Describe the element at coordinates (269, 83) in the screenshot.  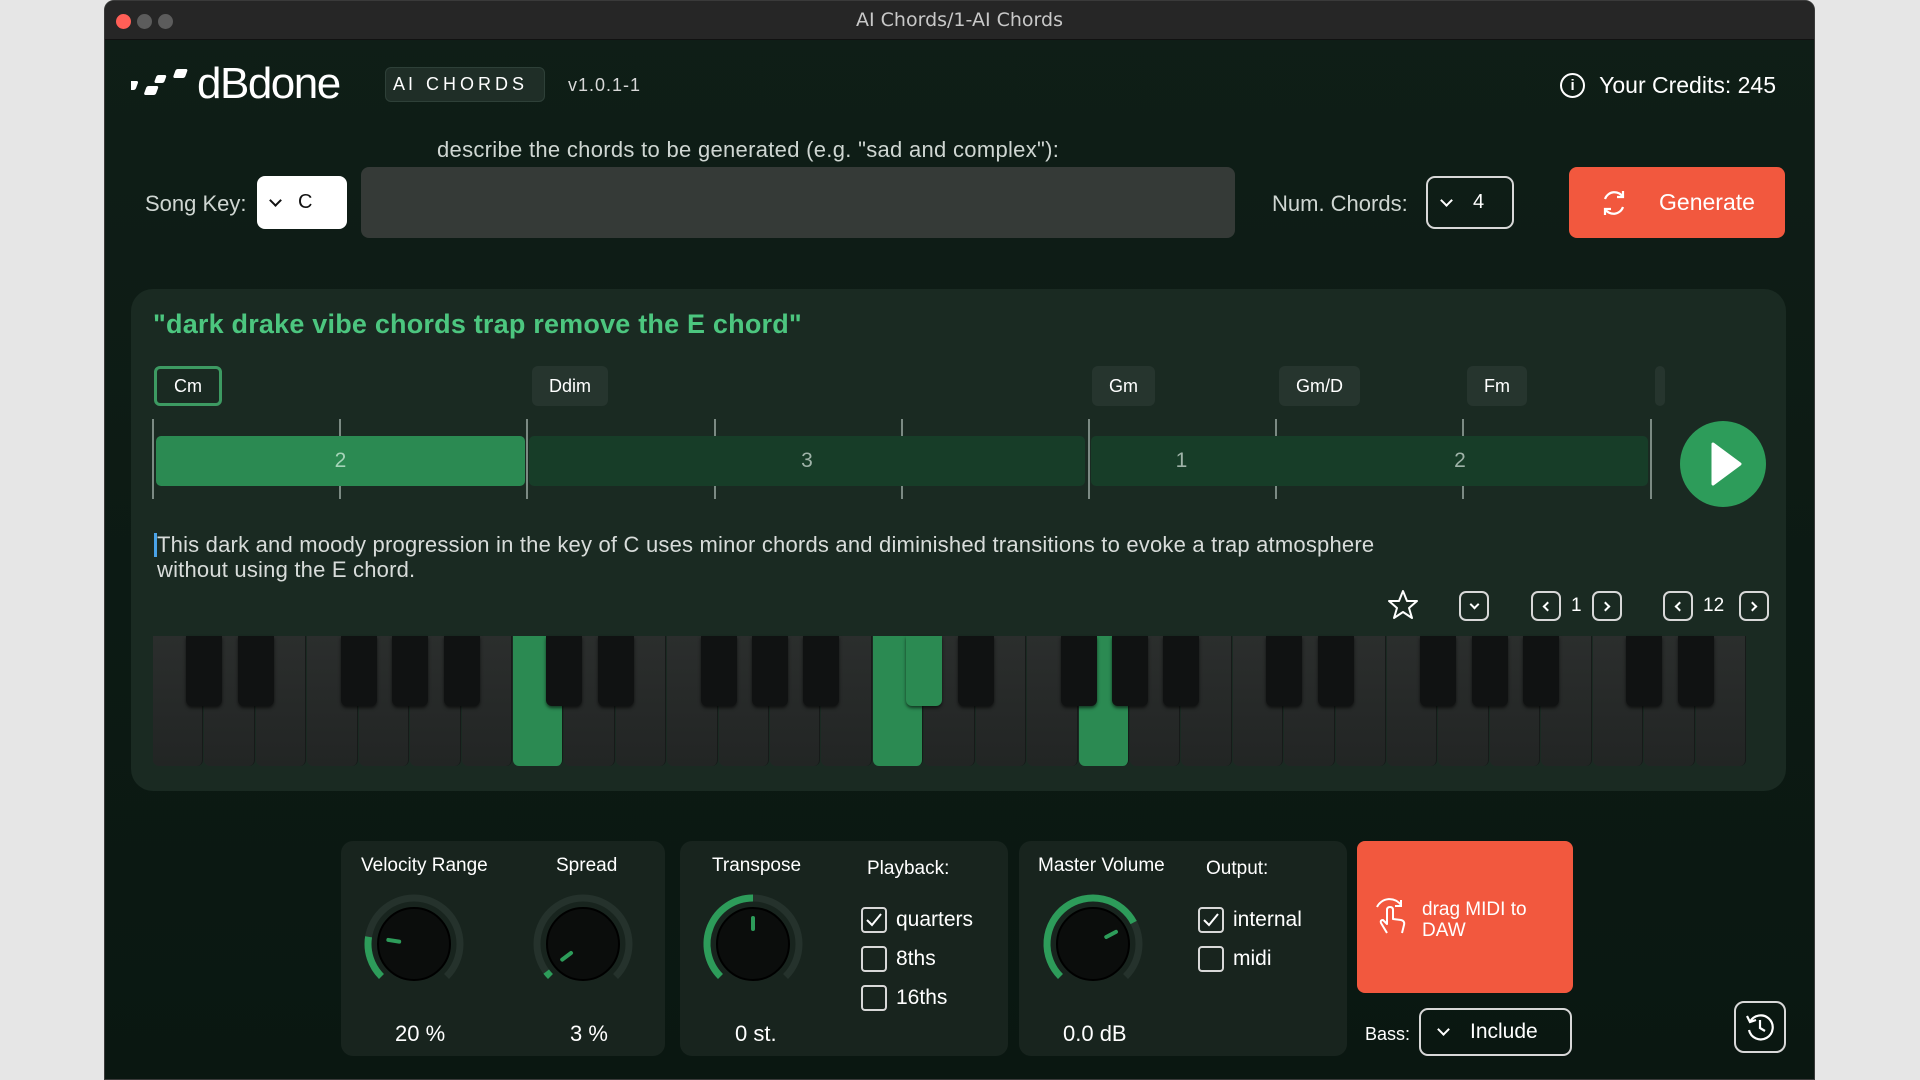
I see `brand-name: dBdone` at that location.